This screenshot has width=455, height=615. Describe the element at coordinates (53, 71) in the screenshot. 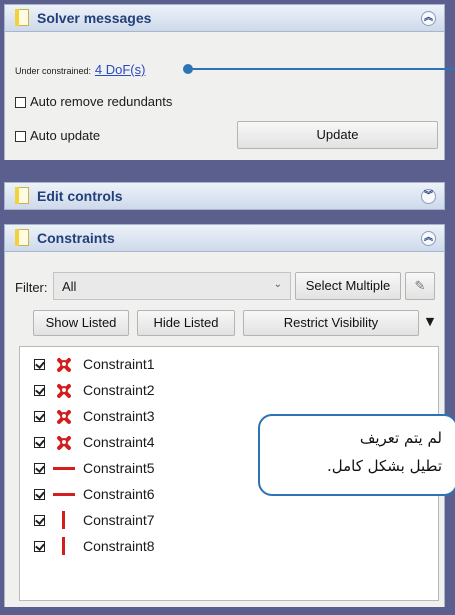

I see `status-label: Under constrained:` at that location.